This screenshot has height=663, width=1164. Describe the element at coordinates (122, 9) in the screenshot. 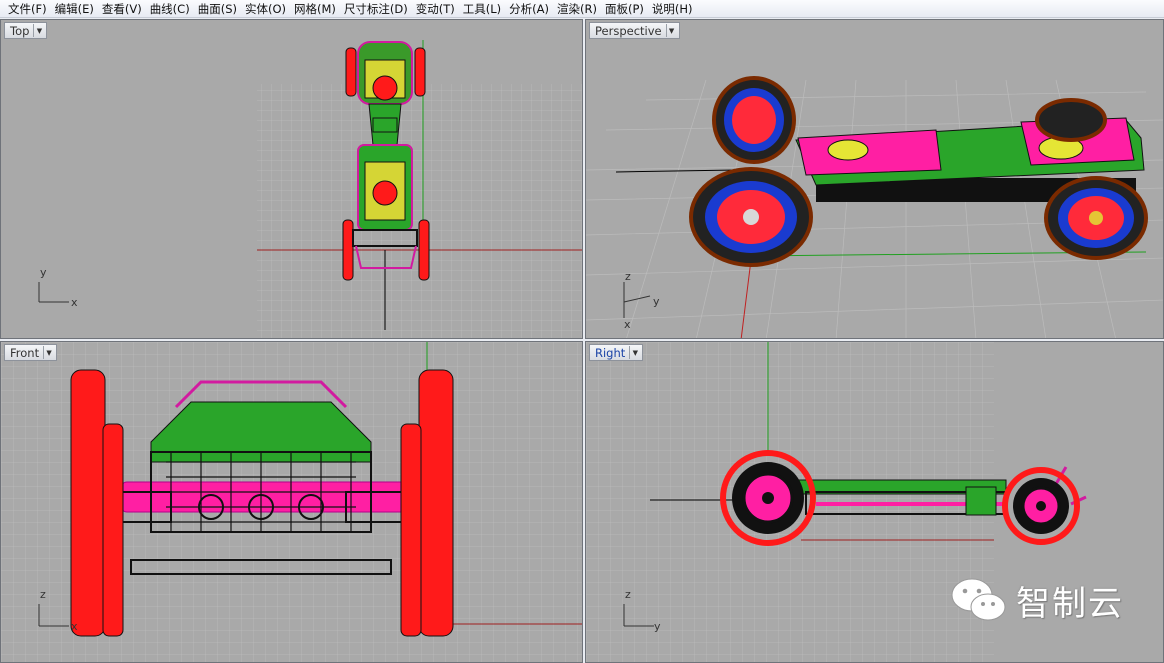

I see `menu-view: 查看(V)` at that location.